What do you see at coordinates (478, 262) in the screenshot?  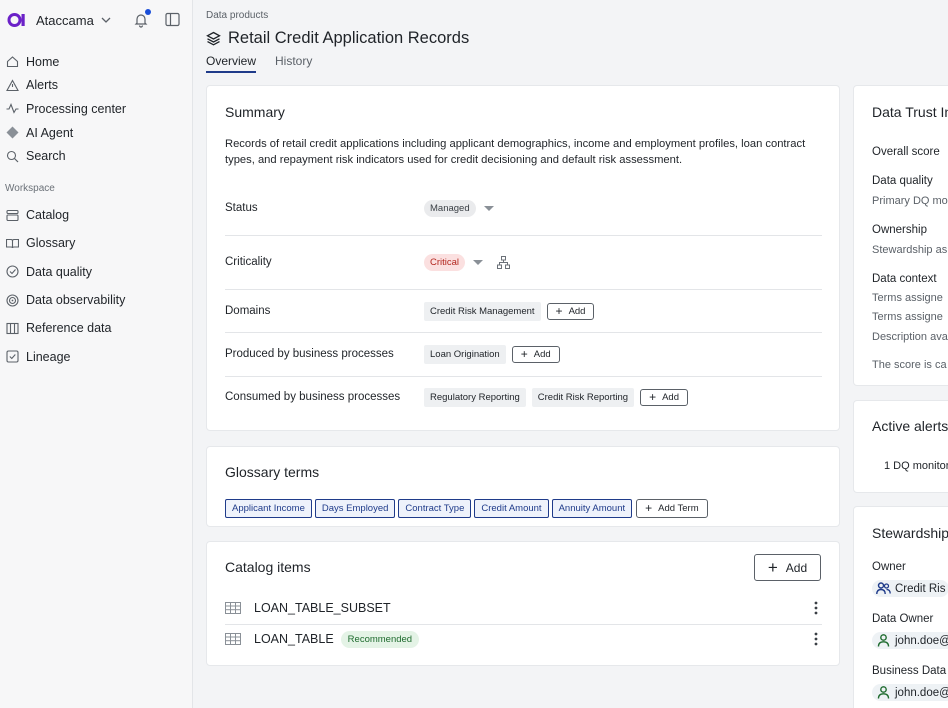 I see `criticality-dropdown-icon` at bounding box center [478, 262].